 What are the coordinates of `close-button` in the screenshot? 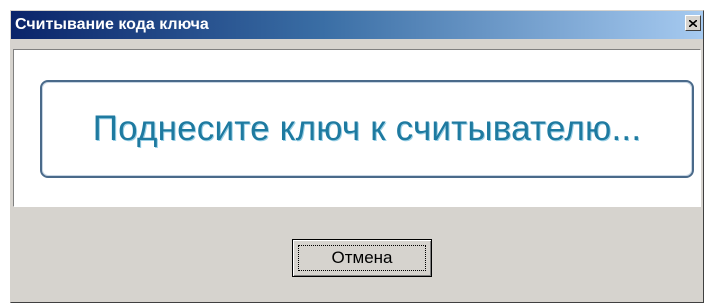 It's located at (693, 23).